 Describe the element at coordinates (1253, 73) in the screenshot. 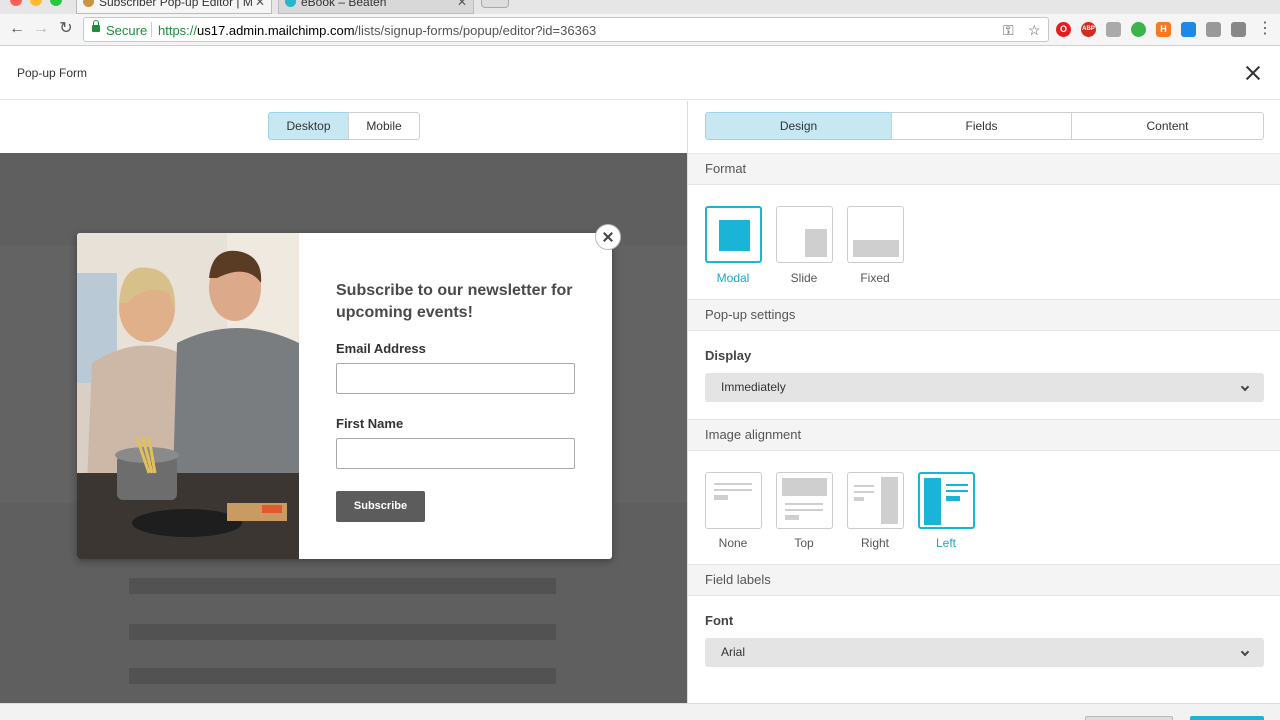

I see `close-icon` at that location.